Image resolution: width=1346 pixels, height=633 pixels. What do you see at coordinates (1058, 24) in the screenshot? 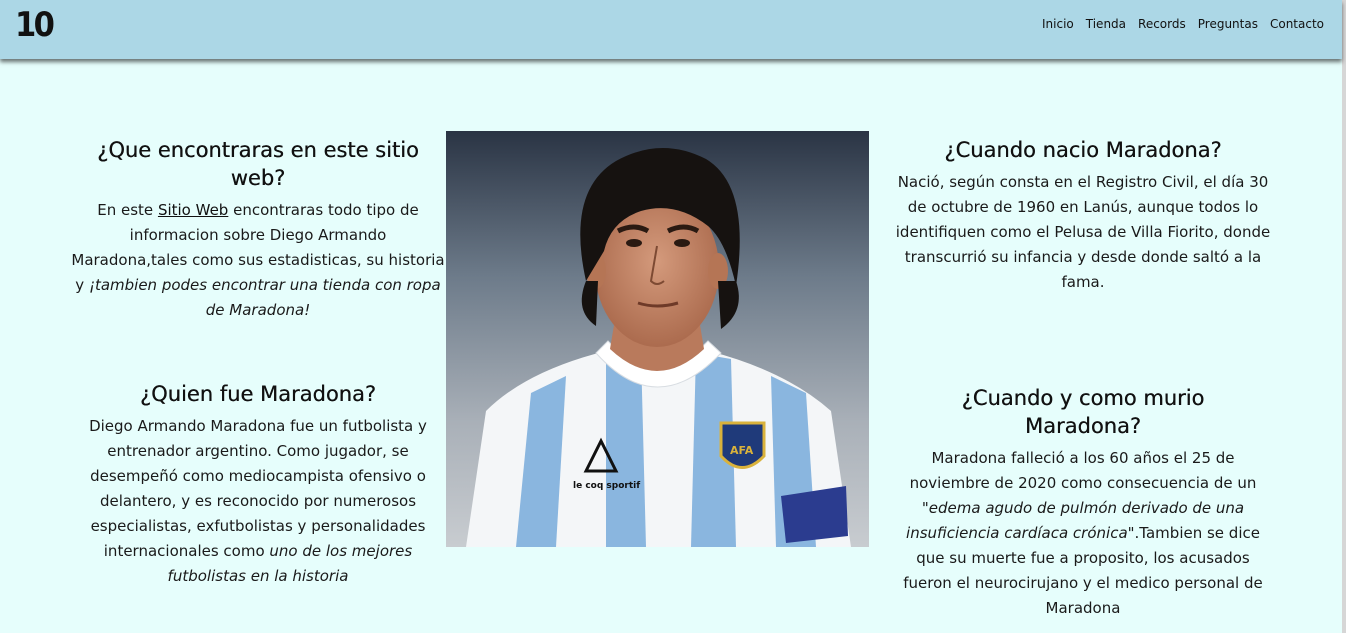
I see `nav-inicio: Inicio` at bounding box center [1058, 24].